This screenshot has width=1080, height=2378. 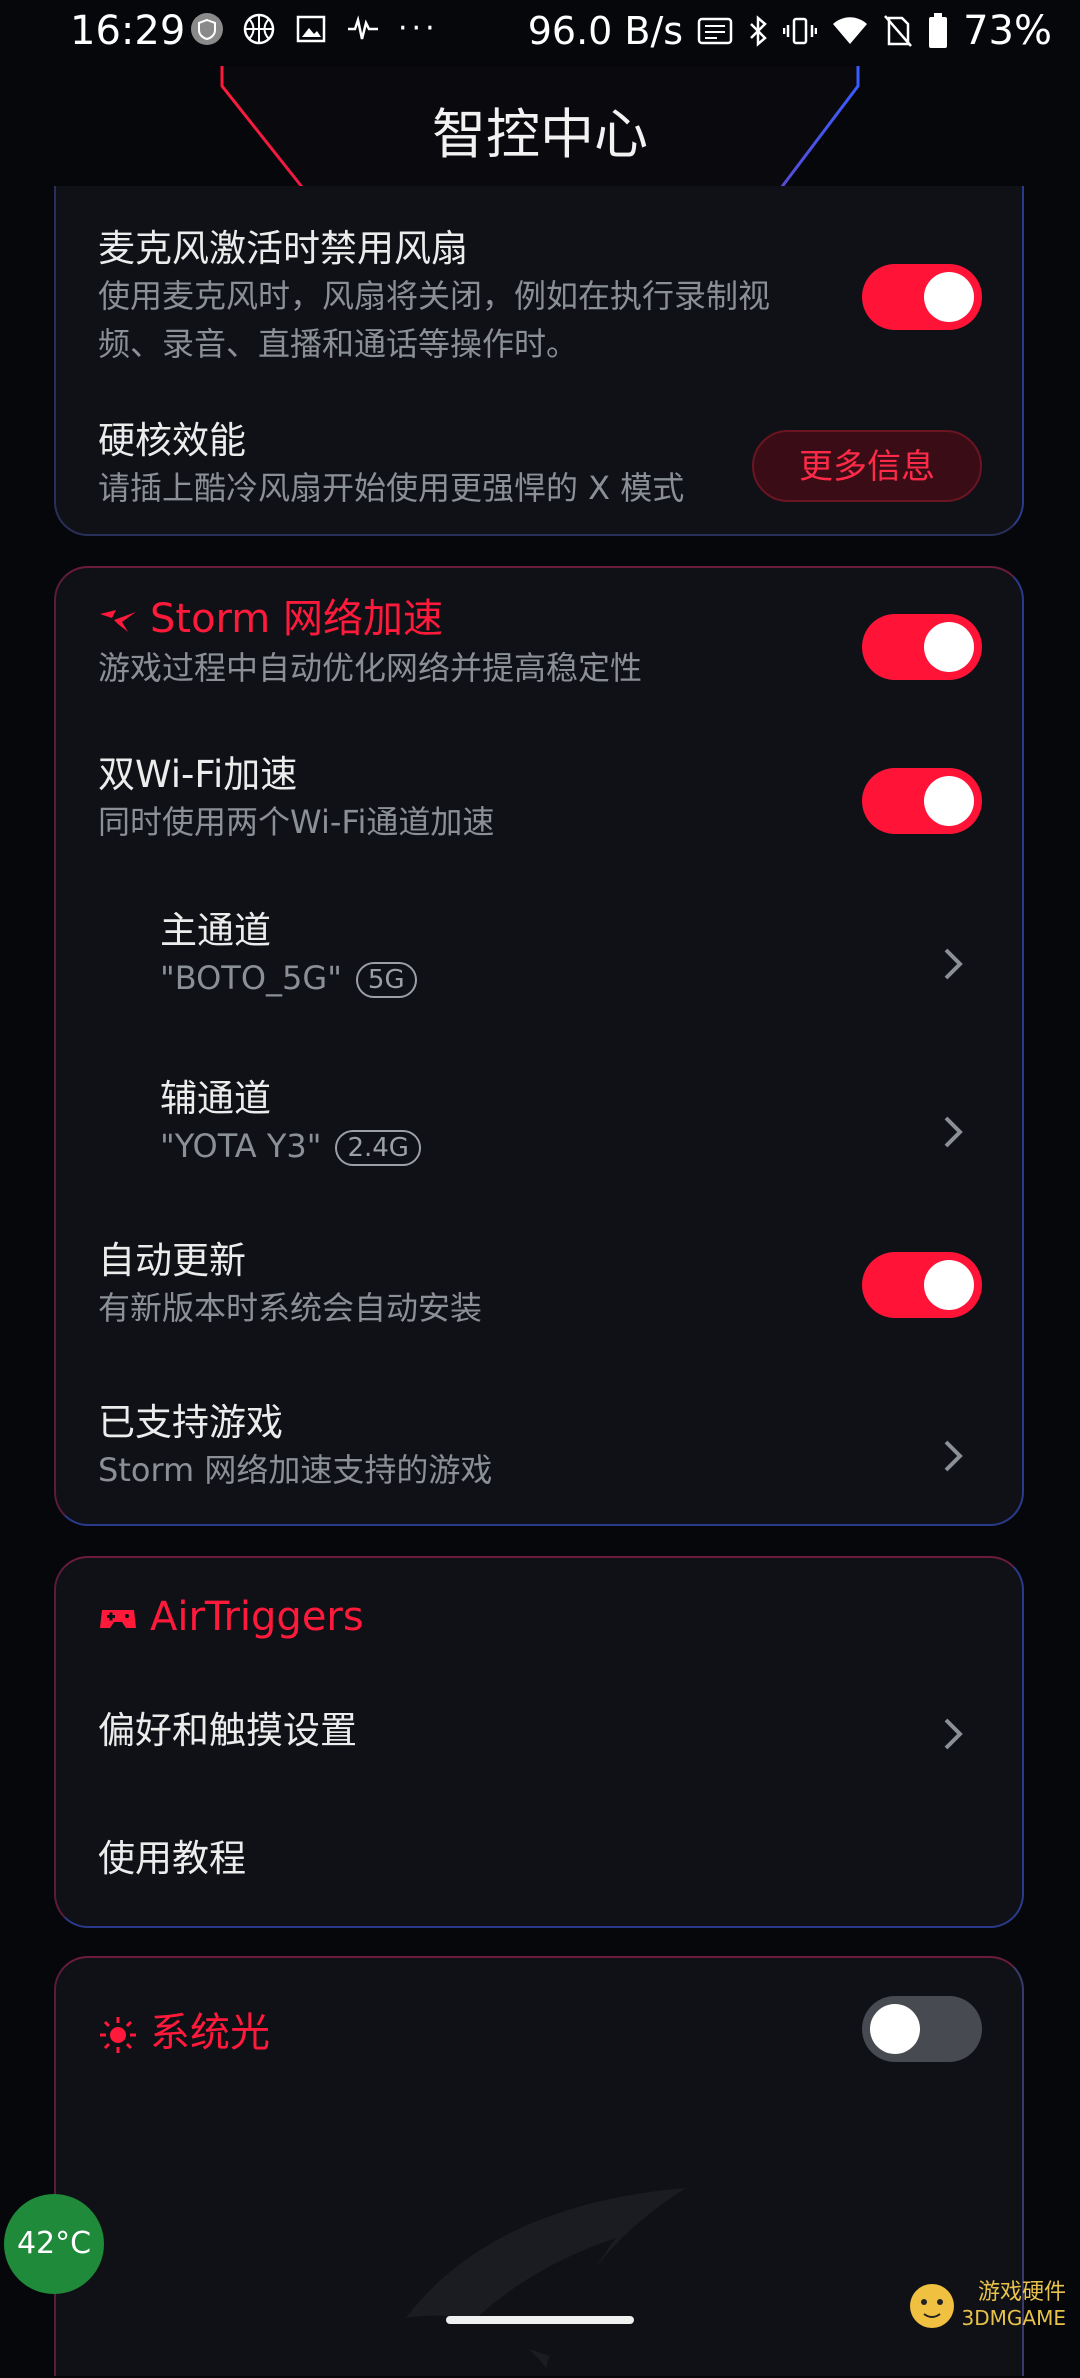 I want to click on auto-update-toggle, so click(x=922, y=1285).